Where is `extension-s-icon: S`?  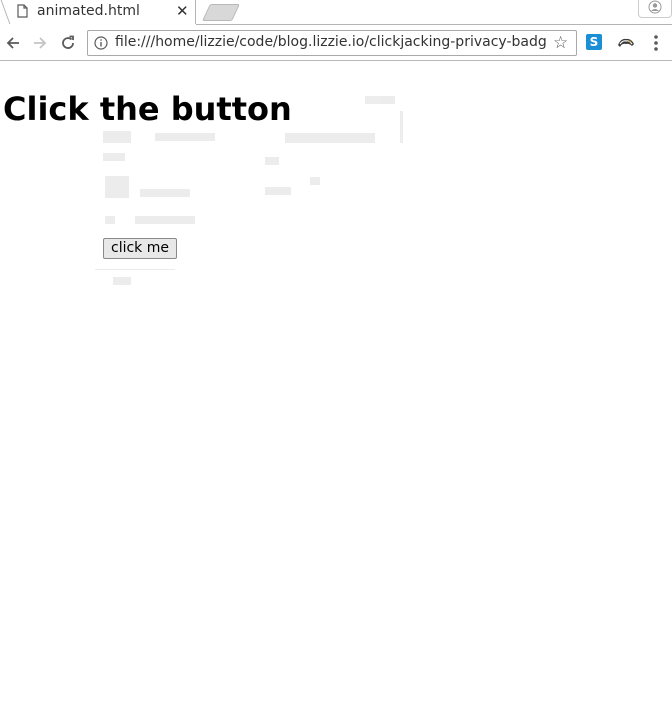
extension-s-icon: S is located at coordinates (594, 42).